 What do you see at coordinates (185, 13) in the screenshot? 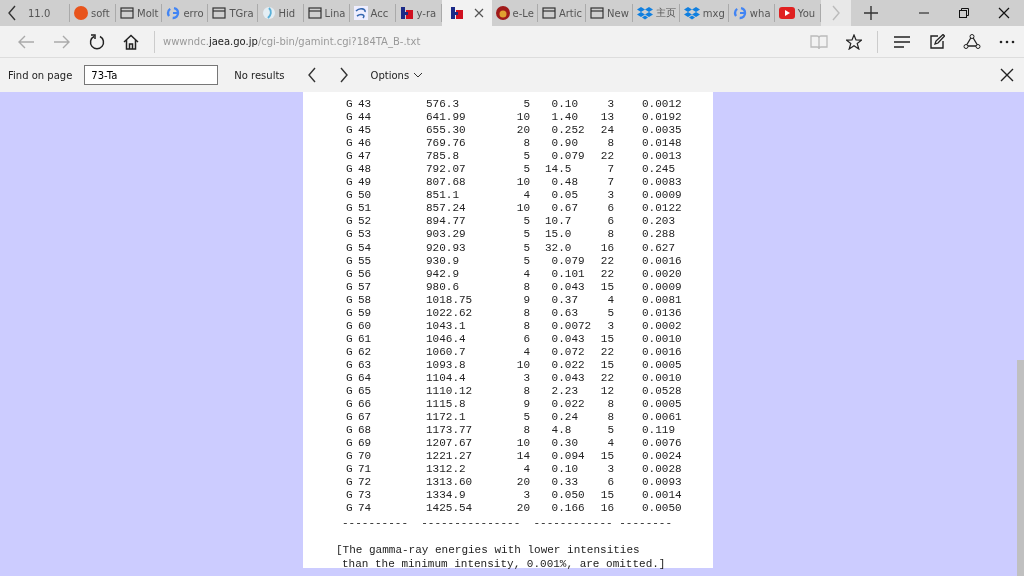
I see `browser-tab: erro` at bounding box center [185, 13].